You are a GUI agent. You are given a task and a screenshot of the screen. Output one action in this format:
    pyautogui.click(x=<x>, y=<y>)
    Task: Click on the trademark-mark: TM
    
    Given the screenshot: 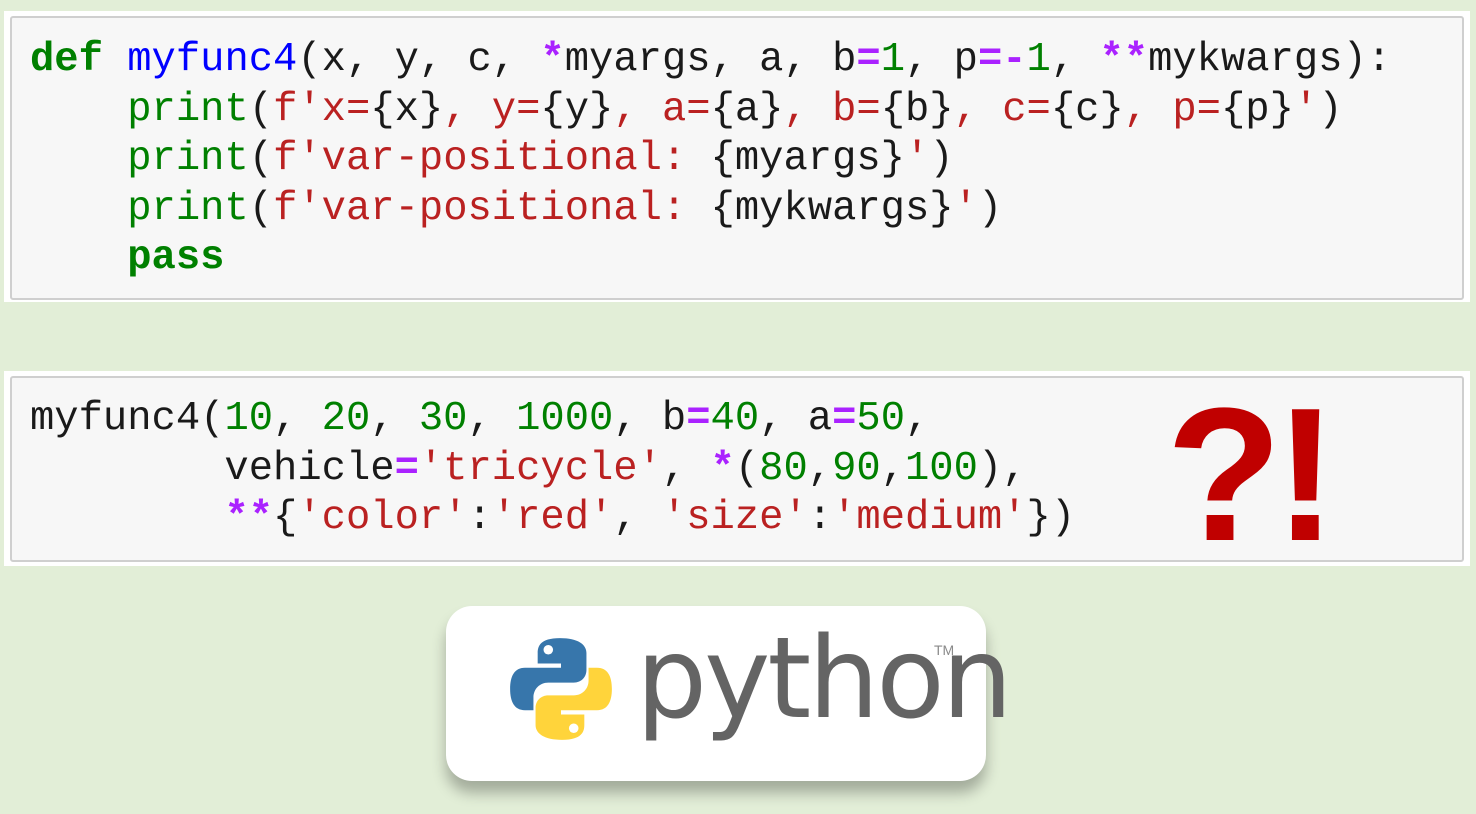 What is the action you would take?
    pyautogui.click(x=944, y=650)
    